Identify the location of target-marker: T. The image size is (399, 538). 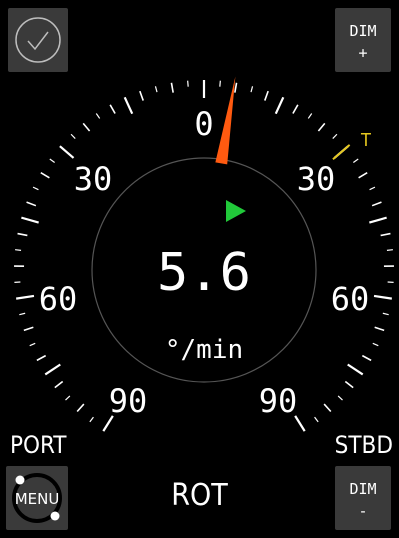
(365, 140).